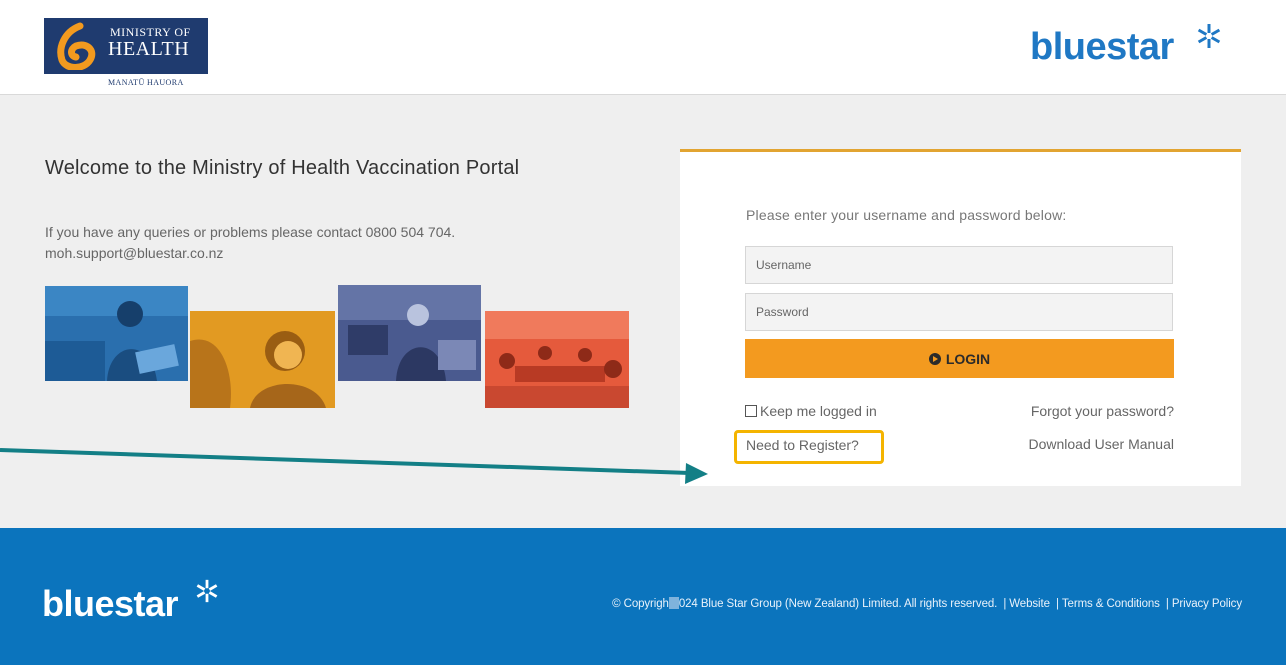 The height and width of the screenshot is (665, 1286). What do you see at coordinates (1101, 444) in the screenshot?
I see `download-manual-link: Download User Manual` at bounding box center [1101, 444].